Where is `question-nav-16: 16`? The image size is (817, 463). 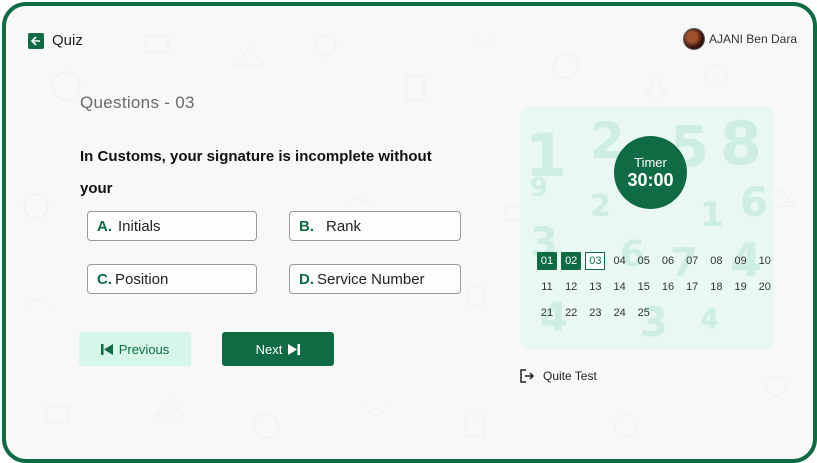 question-nav-16: 16 is located at coordinates (668, 287).